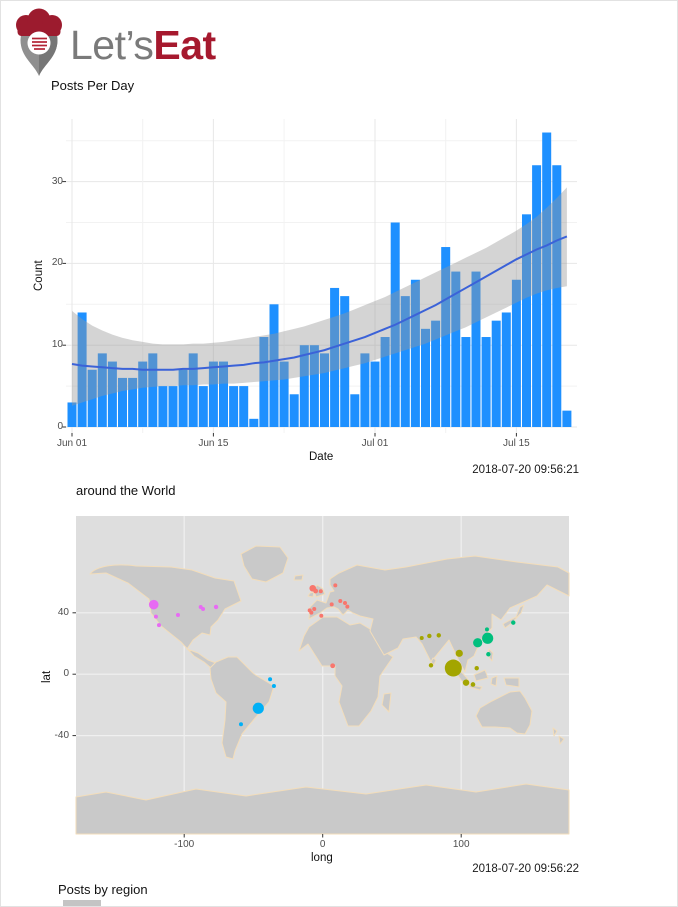 The height and width of the screenshot is (907, 678). I want to click on menu-card, so click(39, 43).